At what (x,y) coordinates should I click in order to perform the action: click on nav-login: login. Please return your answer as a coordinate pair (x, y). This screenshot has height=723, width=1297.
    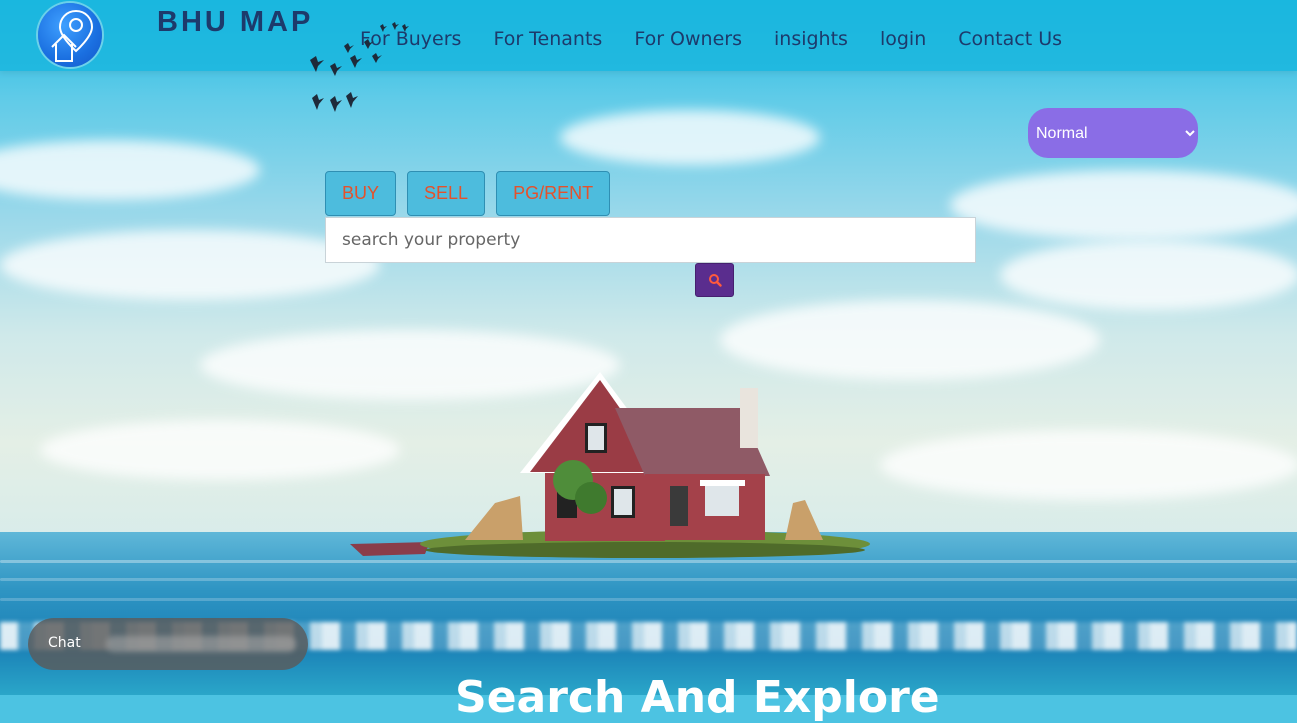
    Looking at the image, I should click on (903, 39).